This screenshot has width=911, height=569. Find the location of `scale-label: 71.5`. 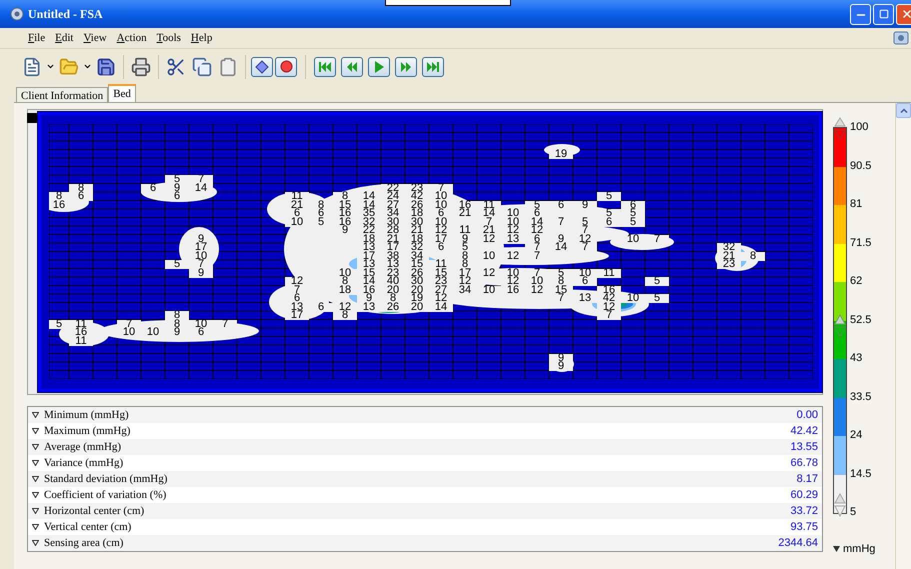

scale-label: 71.5 is located at coordinates (861, 243).